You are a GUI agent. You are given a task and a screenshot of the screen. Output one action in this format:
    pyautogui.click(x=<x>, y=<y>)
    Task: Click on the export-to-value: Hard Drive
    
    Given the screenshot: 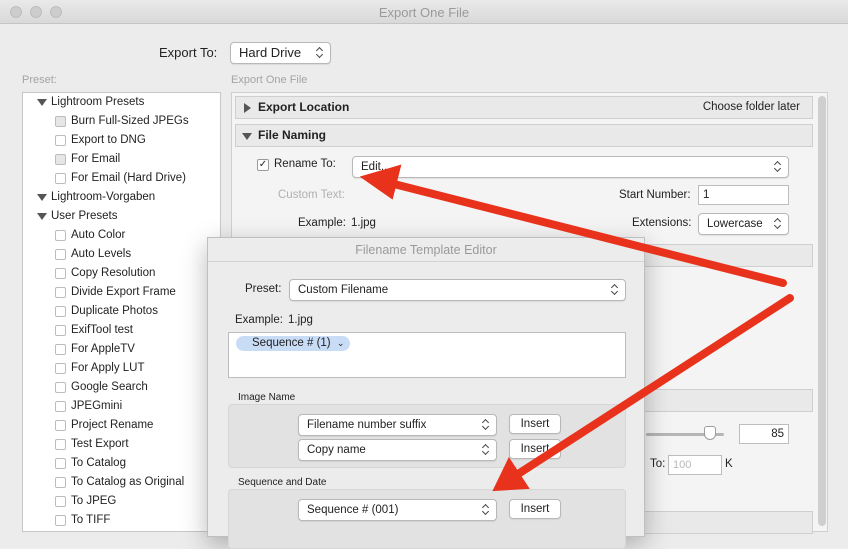 What is the action you would take?
    pyautogui.click(x=270, y=52)
    